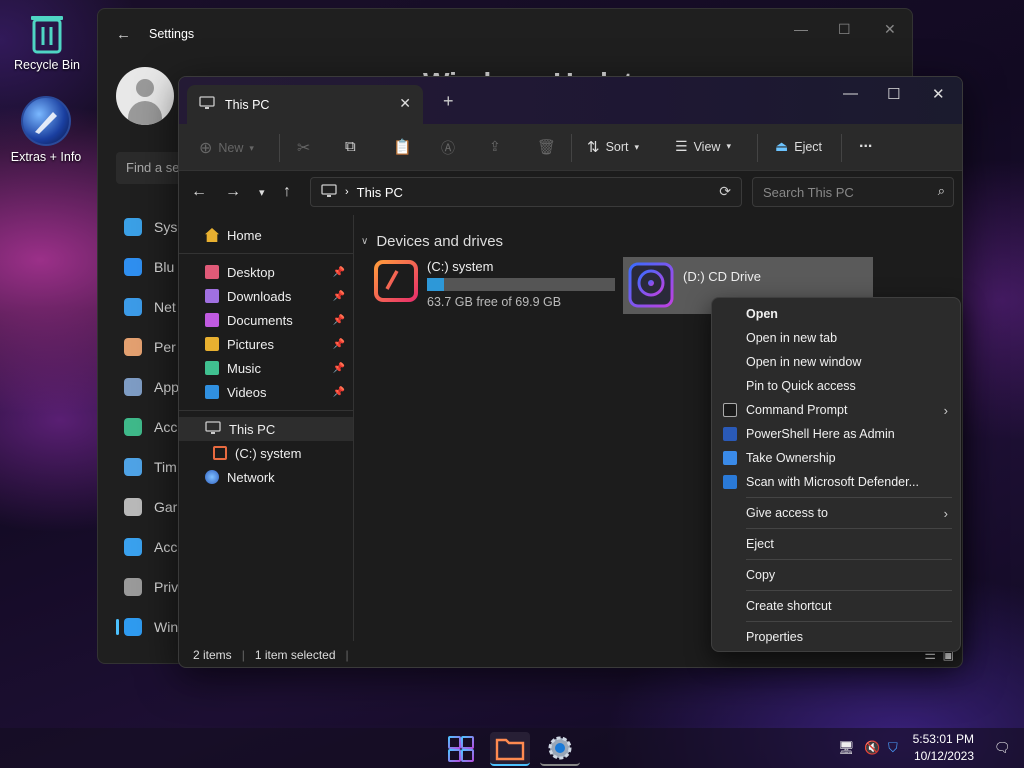 This screenshot has width=1024, height=768. I want to click on context-menu-item: Command Prompt ›, so click(836, 410).